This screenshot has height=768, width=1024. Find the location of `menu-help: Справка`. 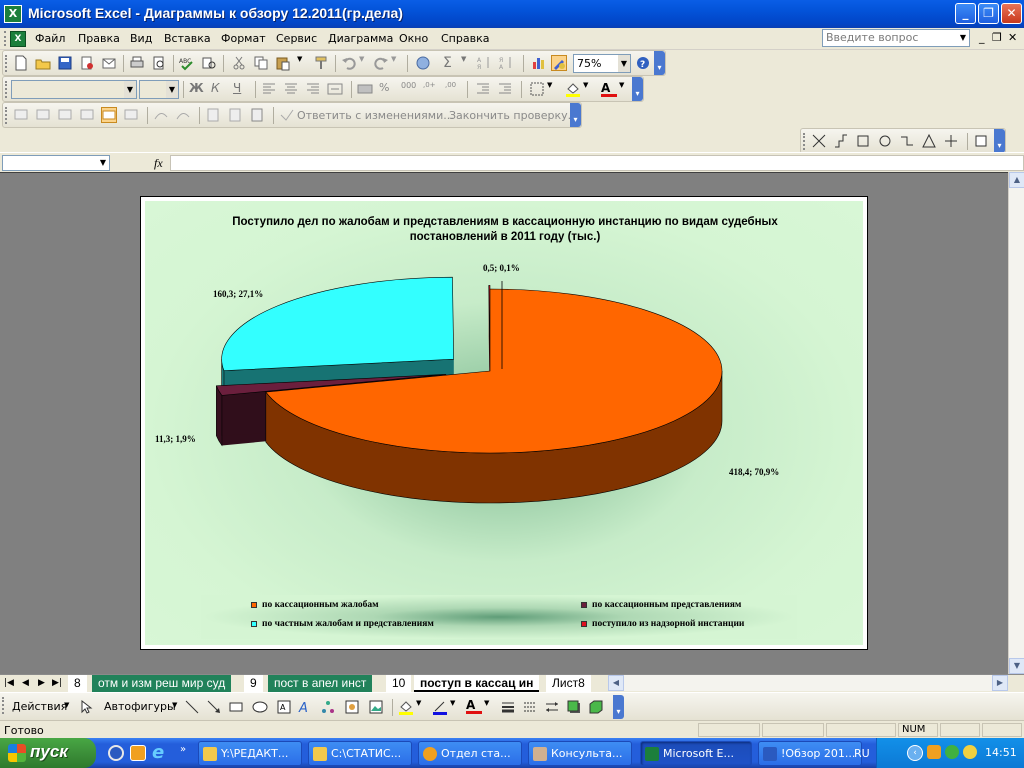

menu-help: Справка is located at coordinates (465, 38).